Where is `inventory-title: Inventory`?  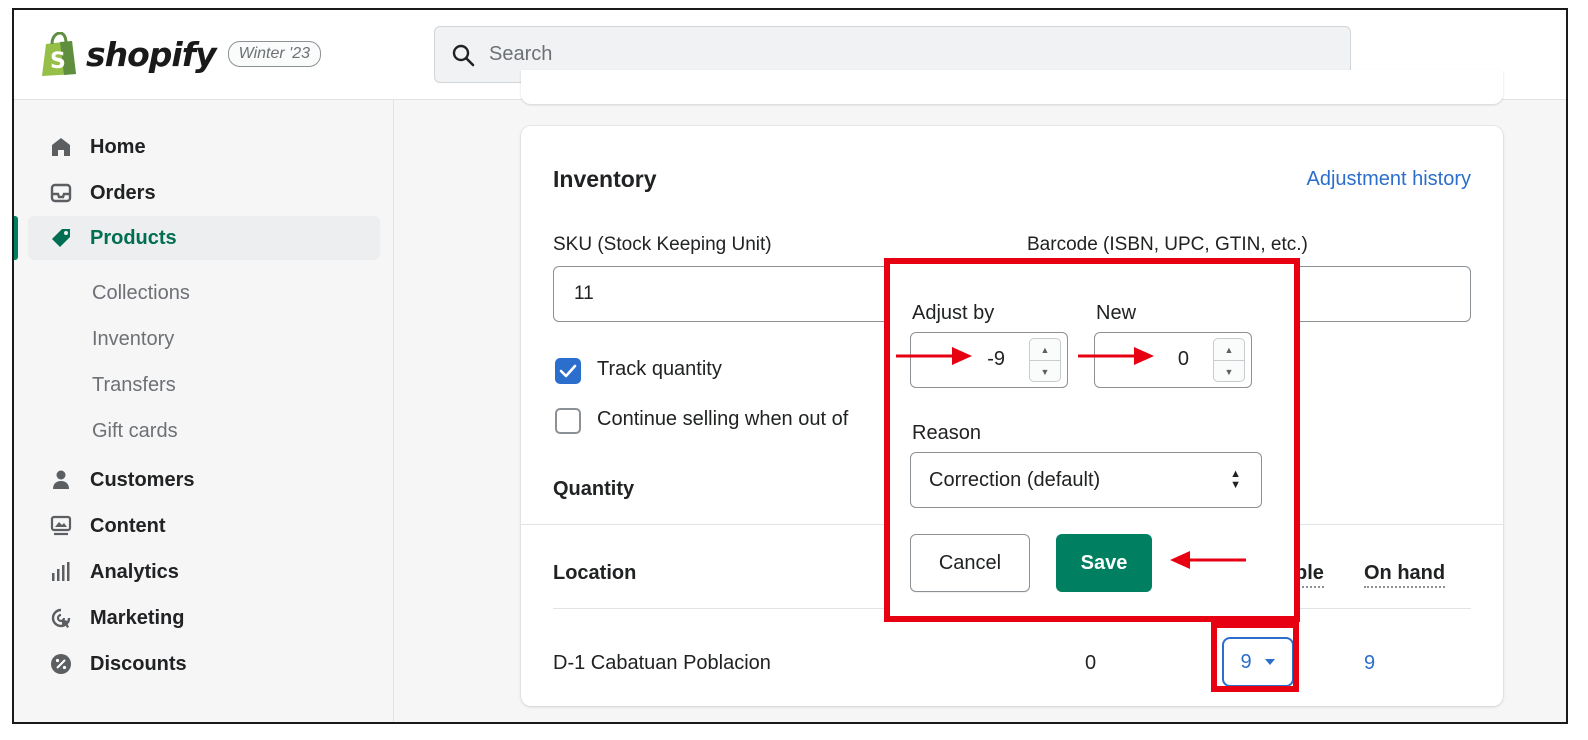 inventory-title: Inventory is located at coordinates (605, 179).